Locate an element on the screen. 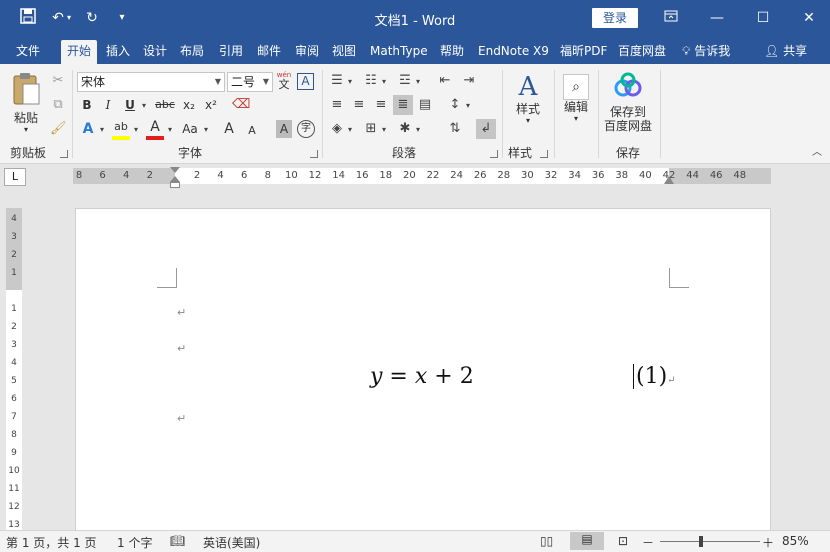  tab-mathtype: MathType is located at coordinates (399, 52).